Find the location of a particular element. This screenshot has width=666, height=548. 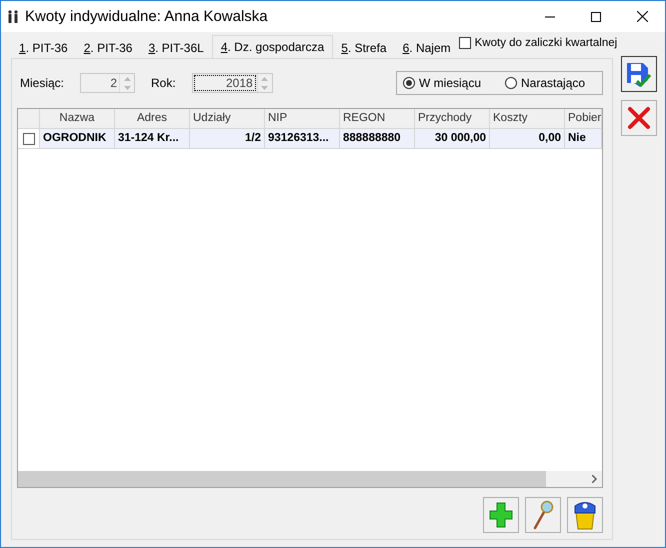

tab: 4. Dz. gospodarcza is located at coordinates (273, 46).